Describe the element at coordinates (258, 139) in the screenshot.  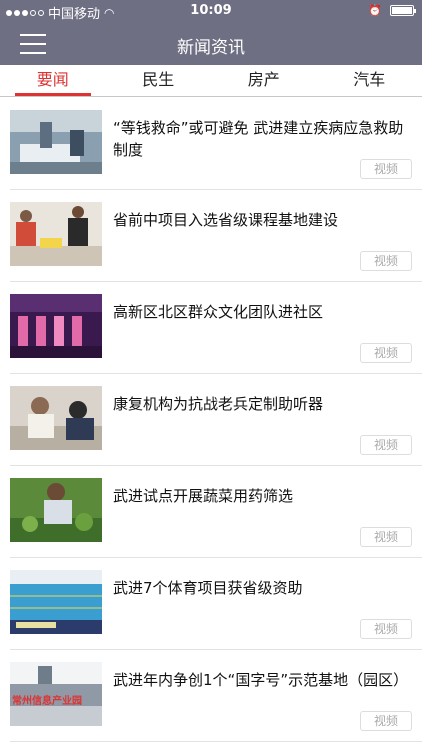
I see `news-title: “等钱救命”或可避免 武进建立疾病应急救助制度` at that location.